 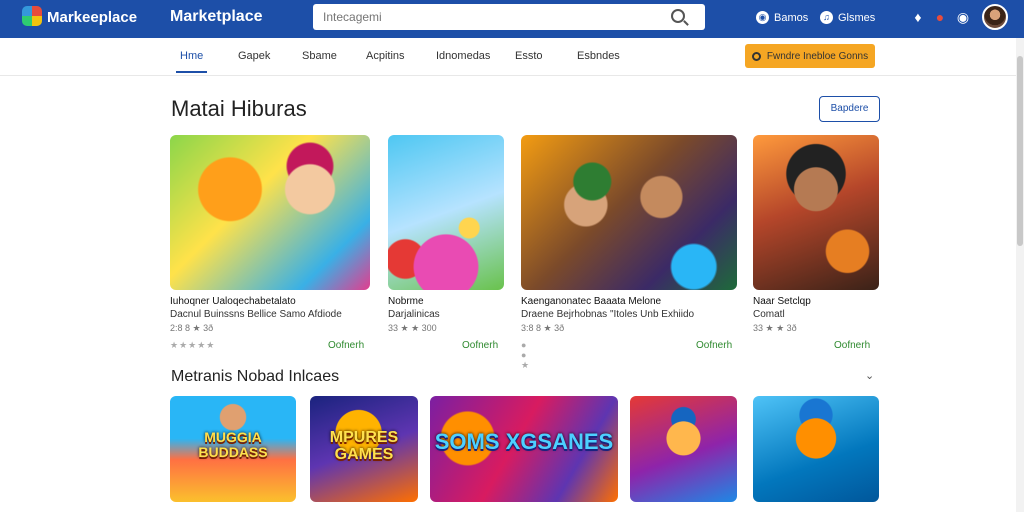 What do you see at coordinates (385, 56) in the screenshot?
I see `tab-4: Acpitins` at bounding box center [385, 56].